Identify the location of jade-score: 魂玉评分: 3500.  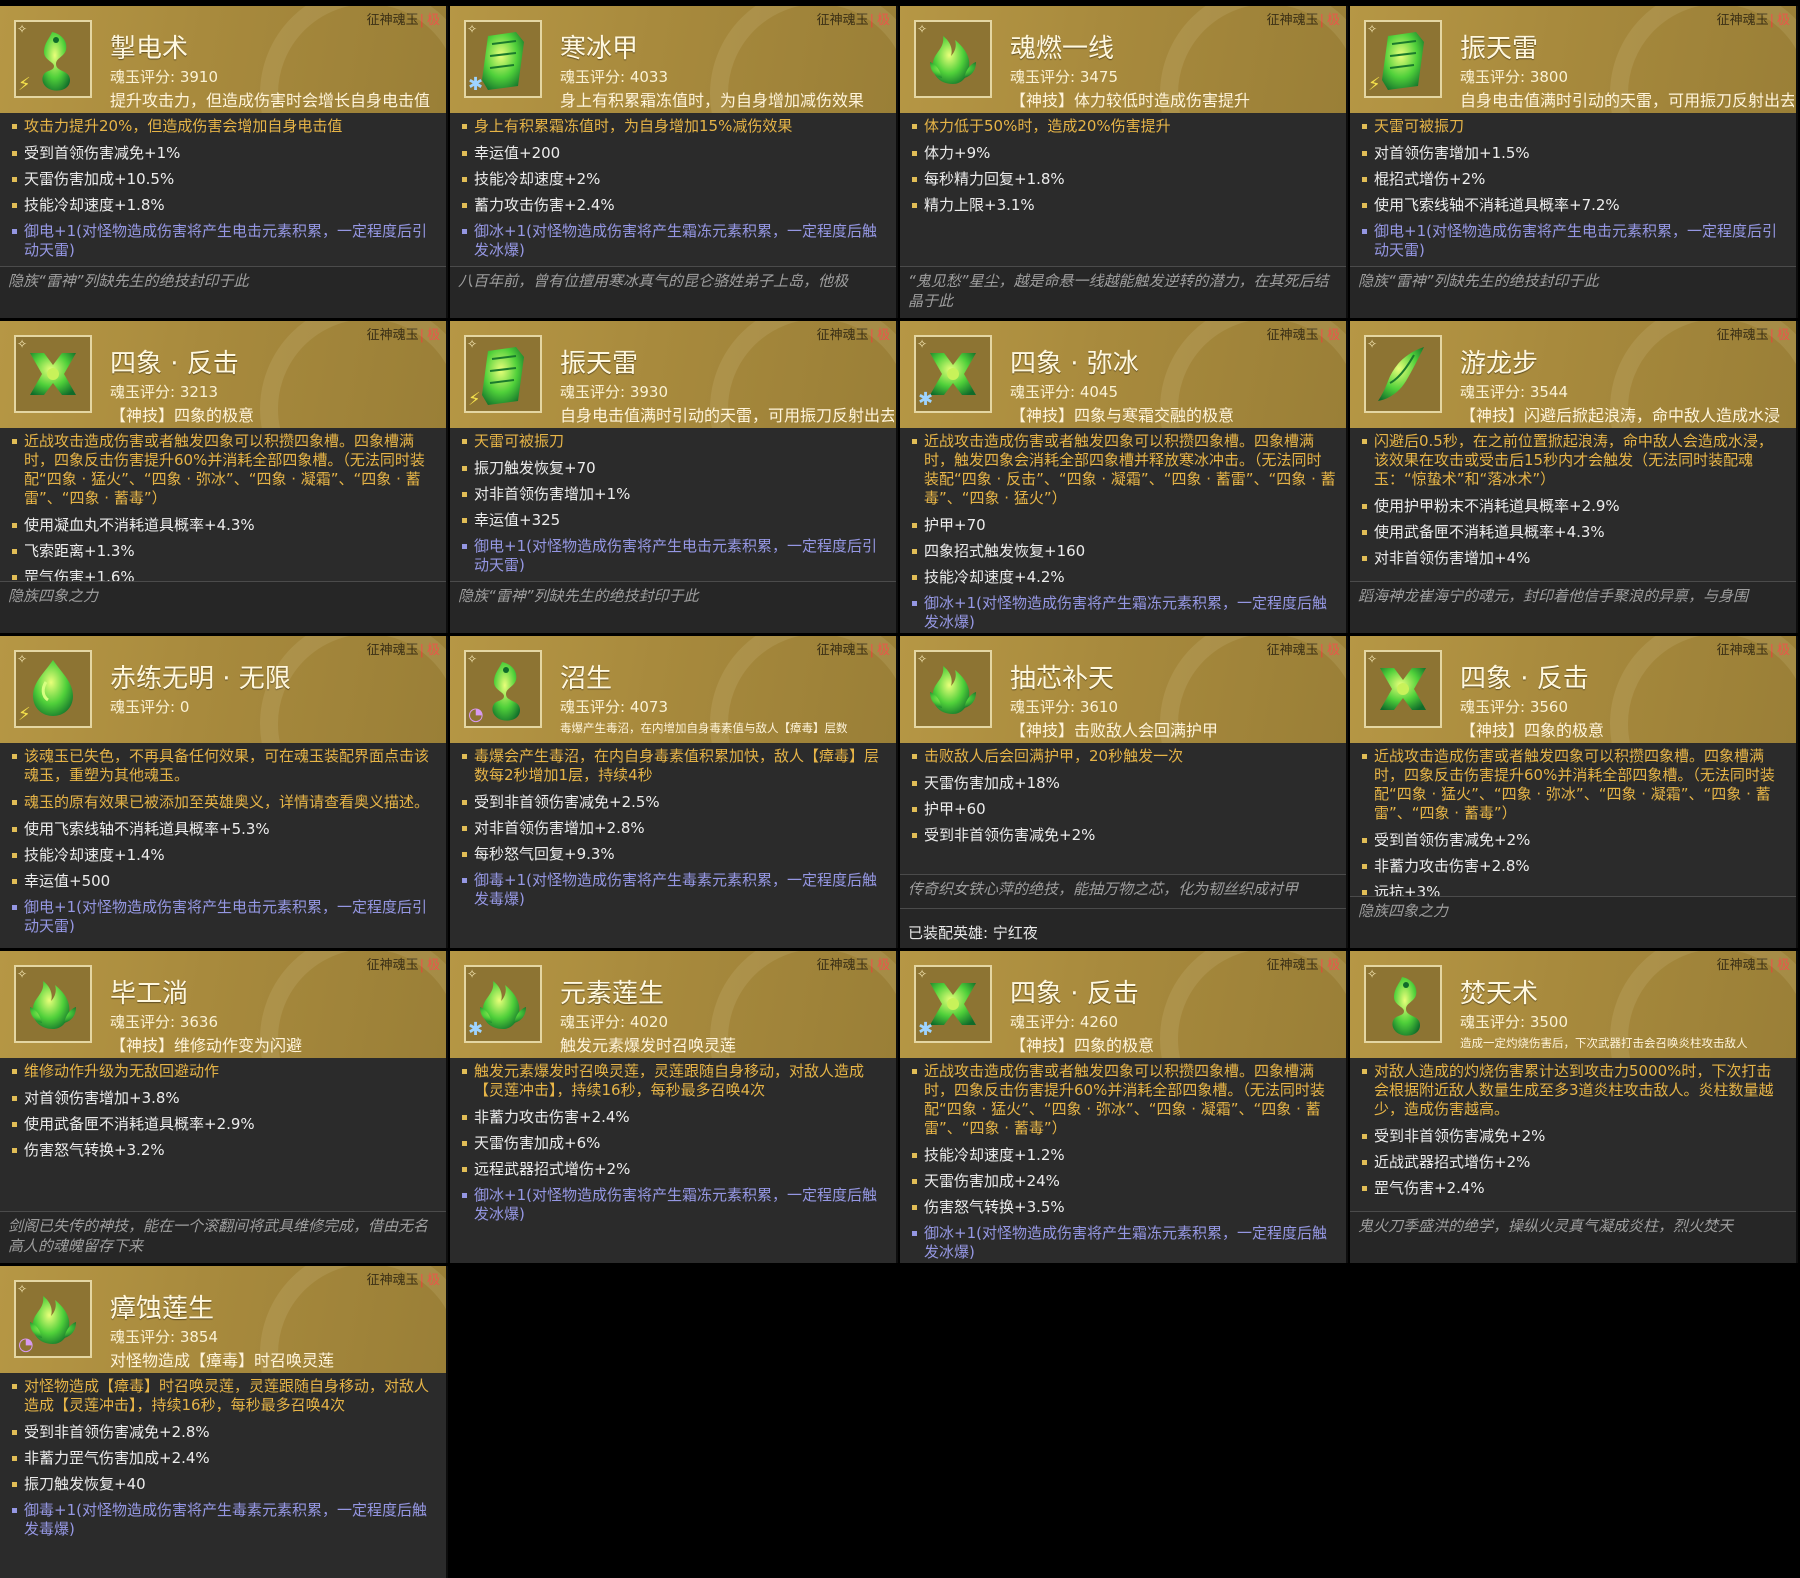
(1514, 1022).